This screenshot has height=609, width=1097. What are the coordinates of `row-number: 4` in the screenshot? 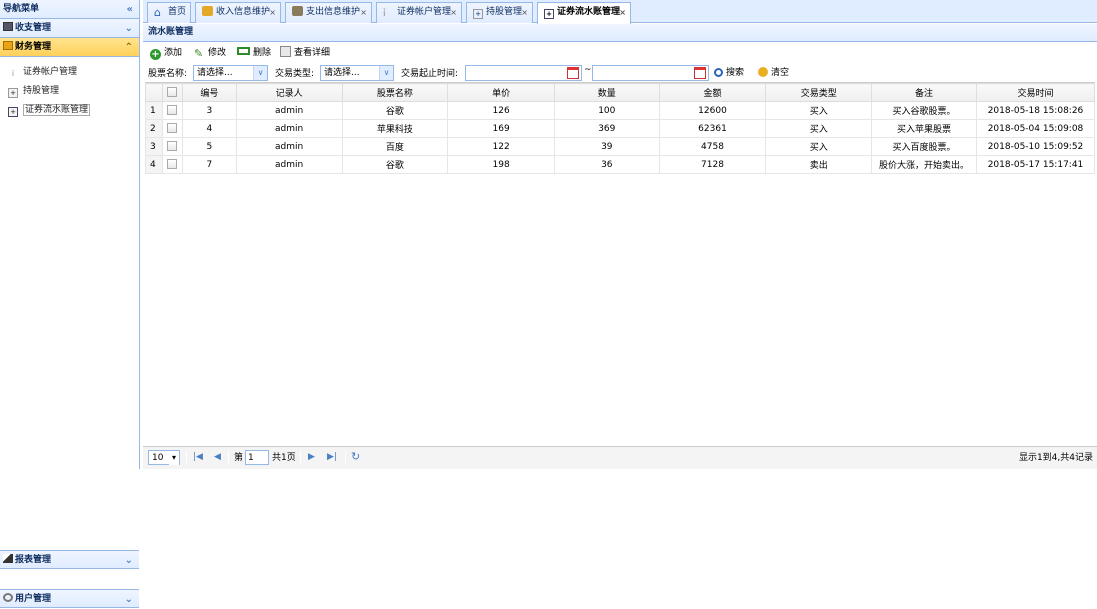 It's located at (154, 164).